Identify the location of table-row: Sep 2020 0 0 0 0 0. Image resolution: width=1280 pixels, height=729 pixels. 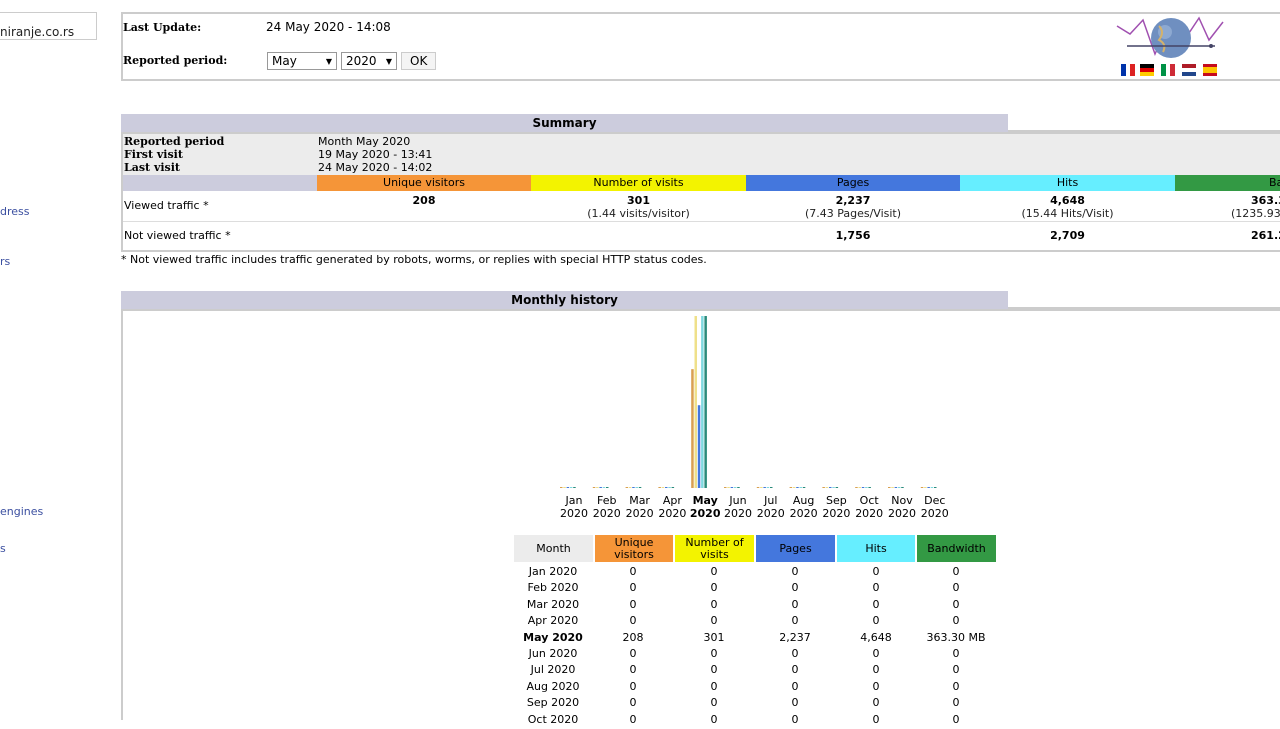
(755, 704).